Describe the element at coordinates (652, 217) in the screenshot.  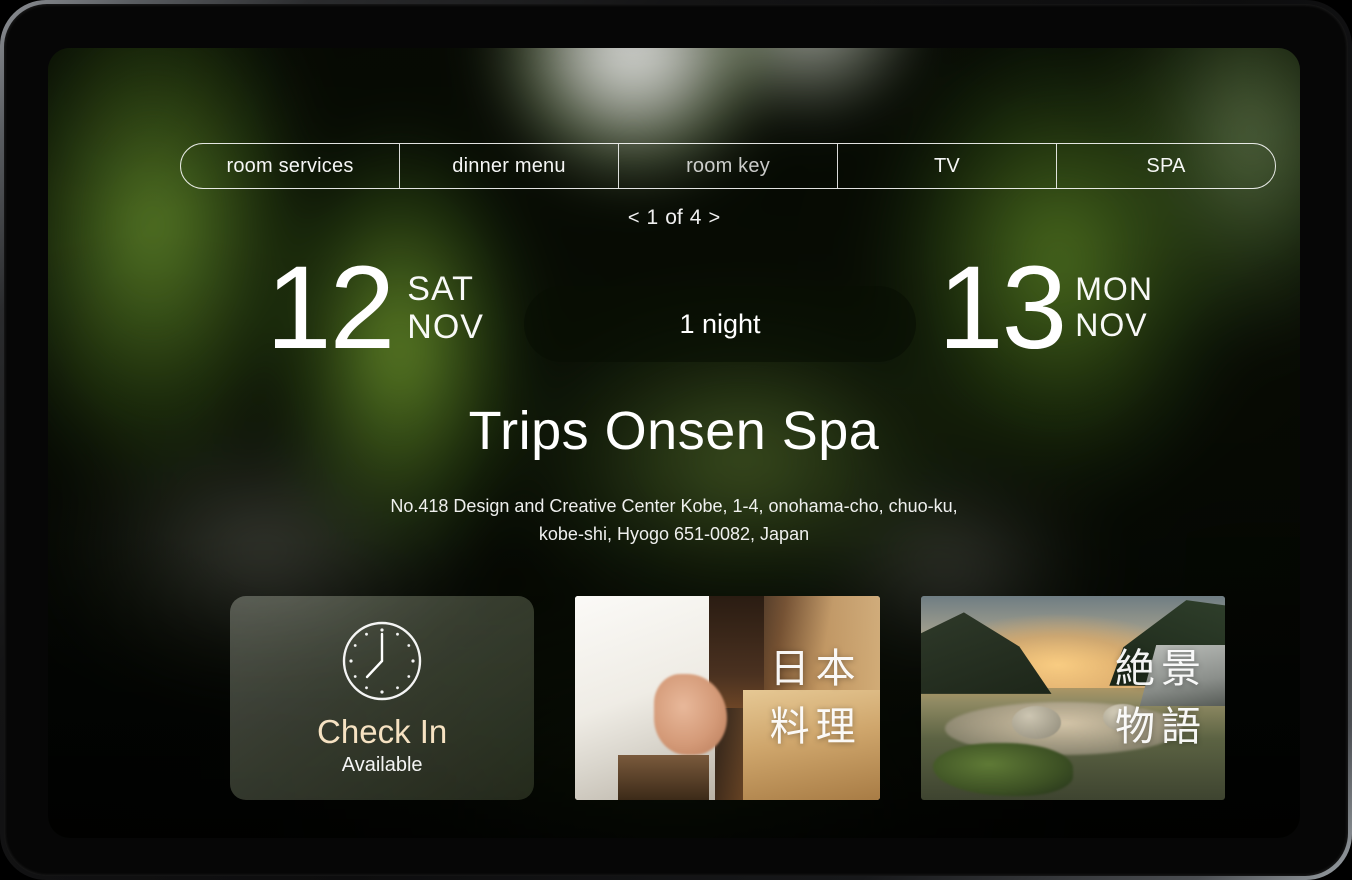
I see `pager-current-page: 1` at that location.